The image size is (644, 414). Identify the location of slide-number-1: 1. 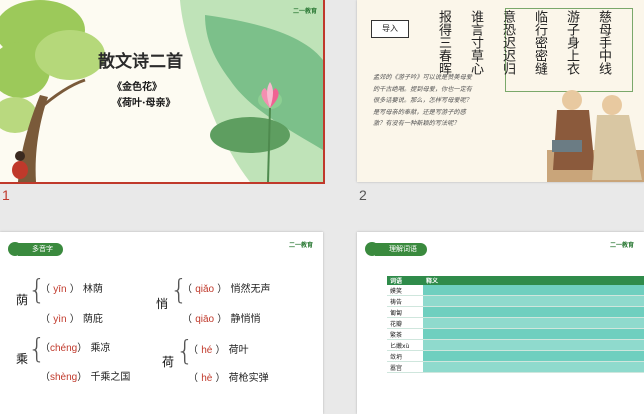
(6, 195).